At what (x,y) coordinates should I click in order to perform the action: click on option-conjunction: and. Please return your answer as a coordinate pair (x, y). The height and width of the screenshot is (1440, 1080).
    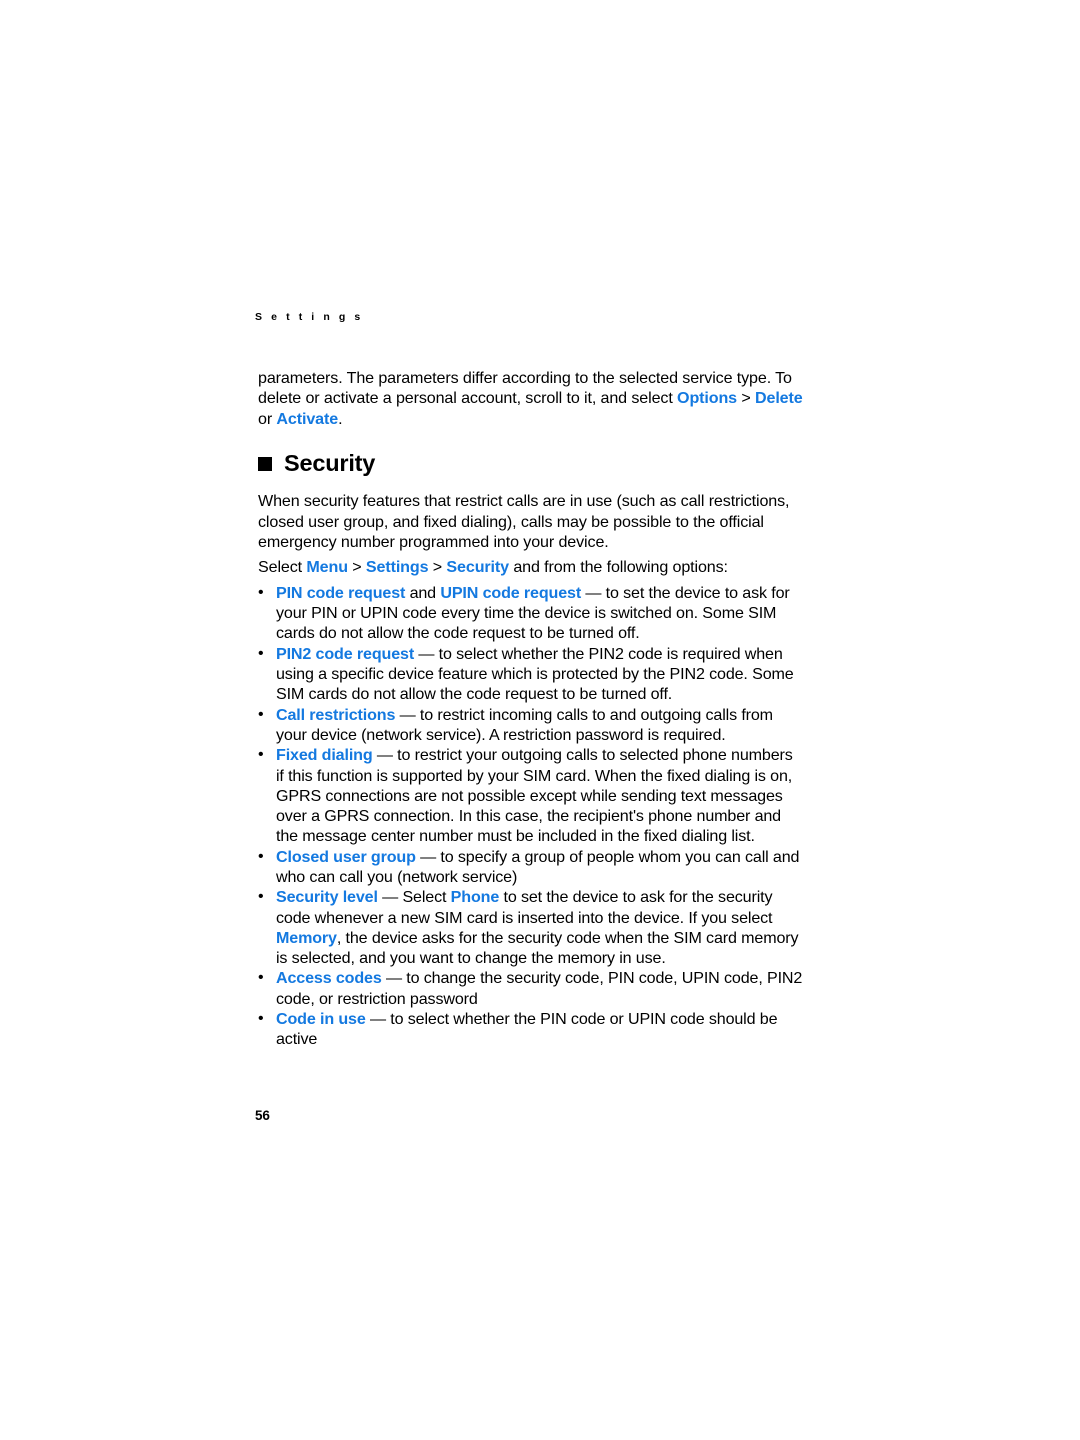
    Looking at the image, I should click on (423, 592).